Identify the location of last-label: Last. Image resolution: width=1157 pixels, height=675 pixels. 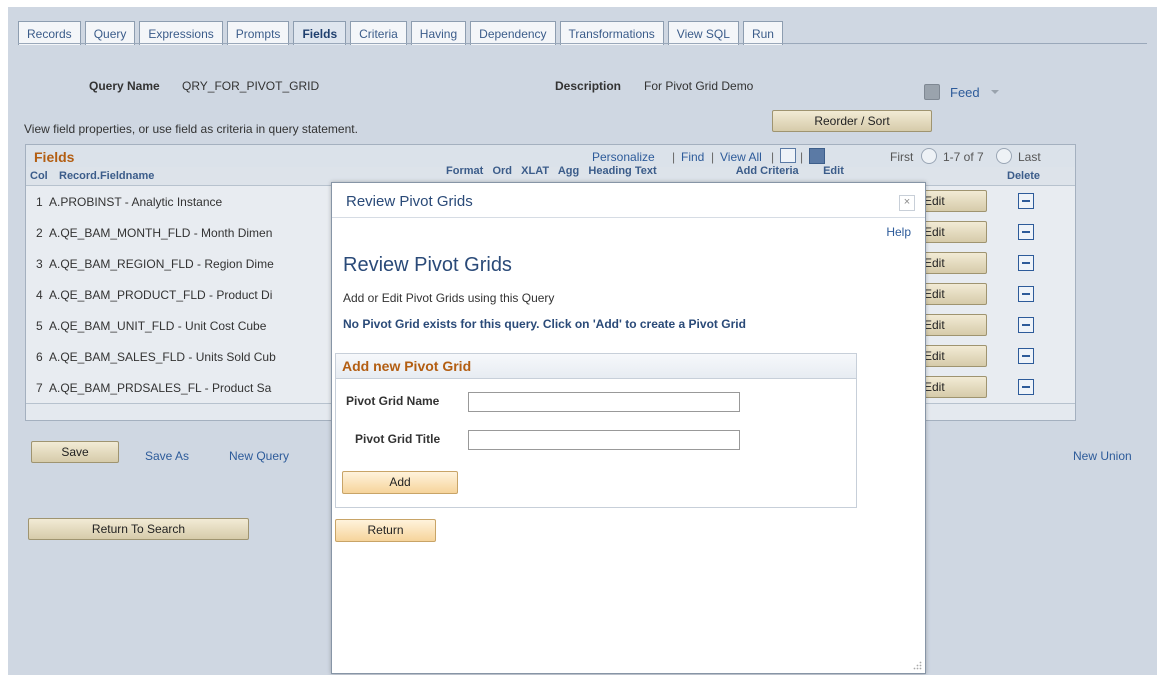
(1029, 157).